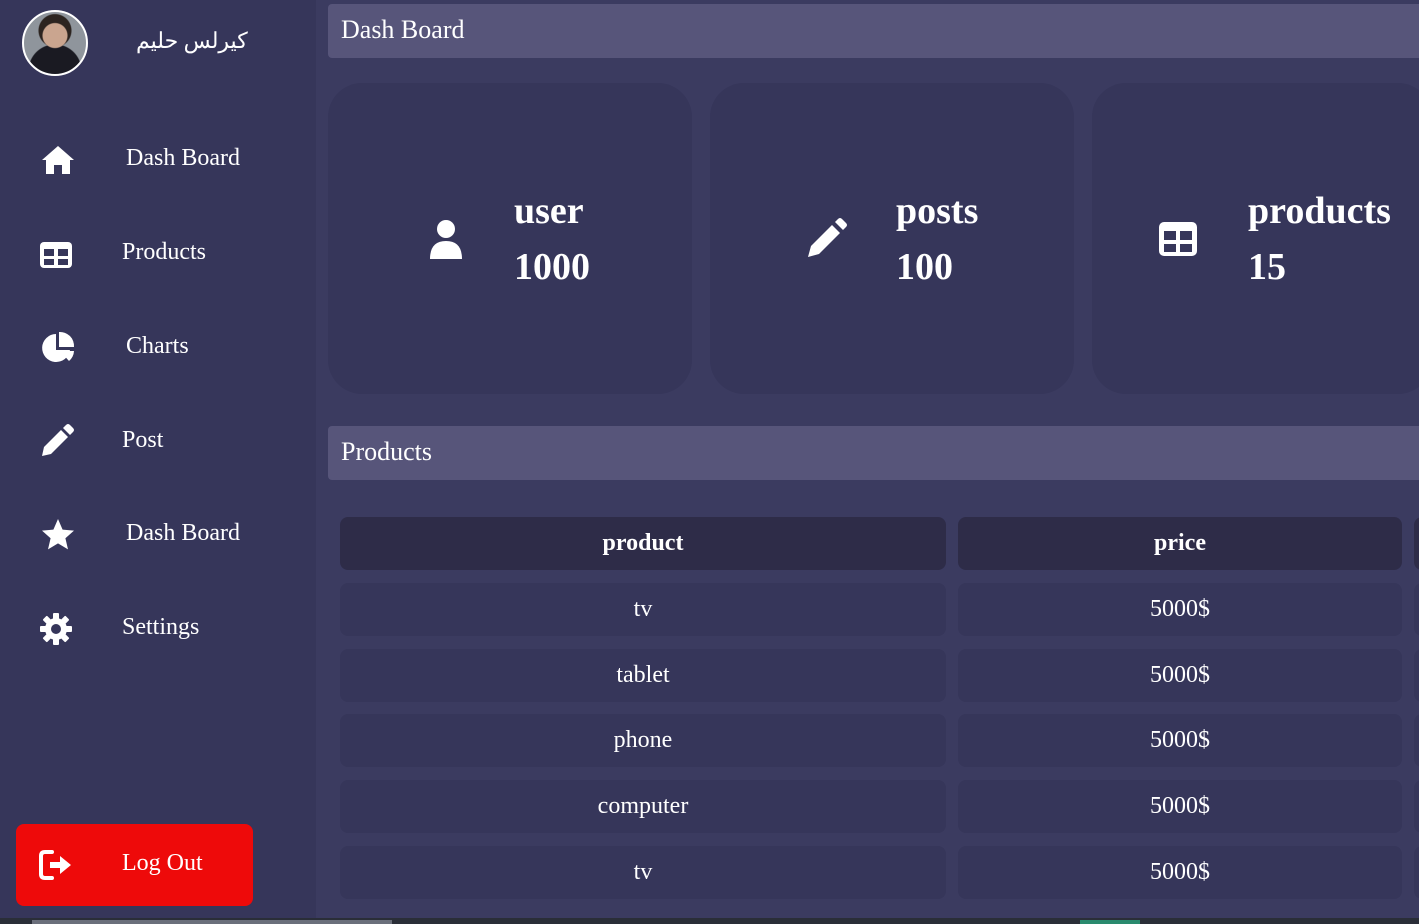 The width and height of the screenshot is (1419, 924). Describe the element at coordinates (192, 40) in the screenshot. I see `profile-name: كيرلس حليم` at that location.